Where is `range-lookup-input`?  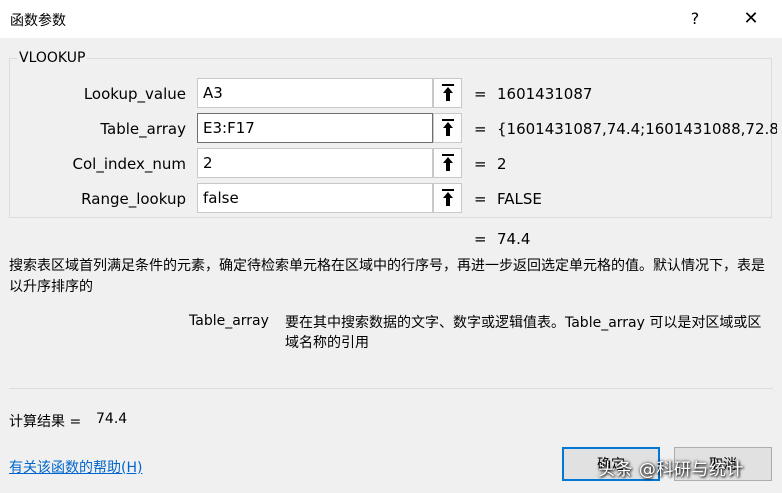
range-lookup-input is located at coordinates (315, 198).